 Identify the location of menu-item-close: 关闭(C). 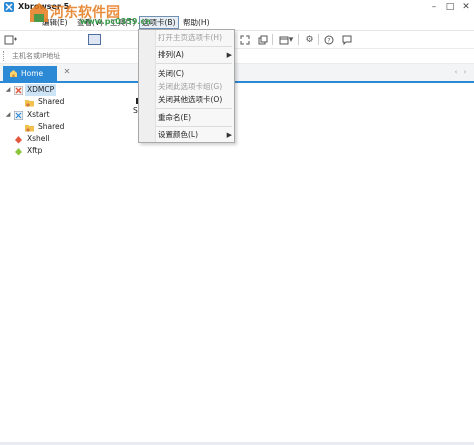
(195, 74).